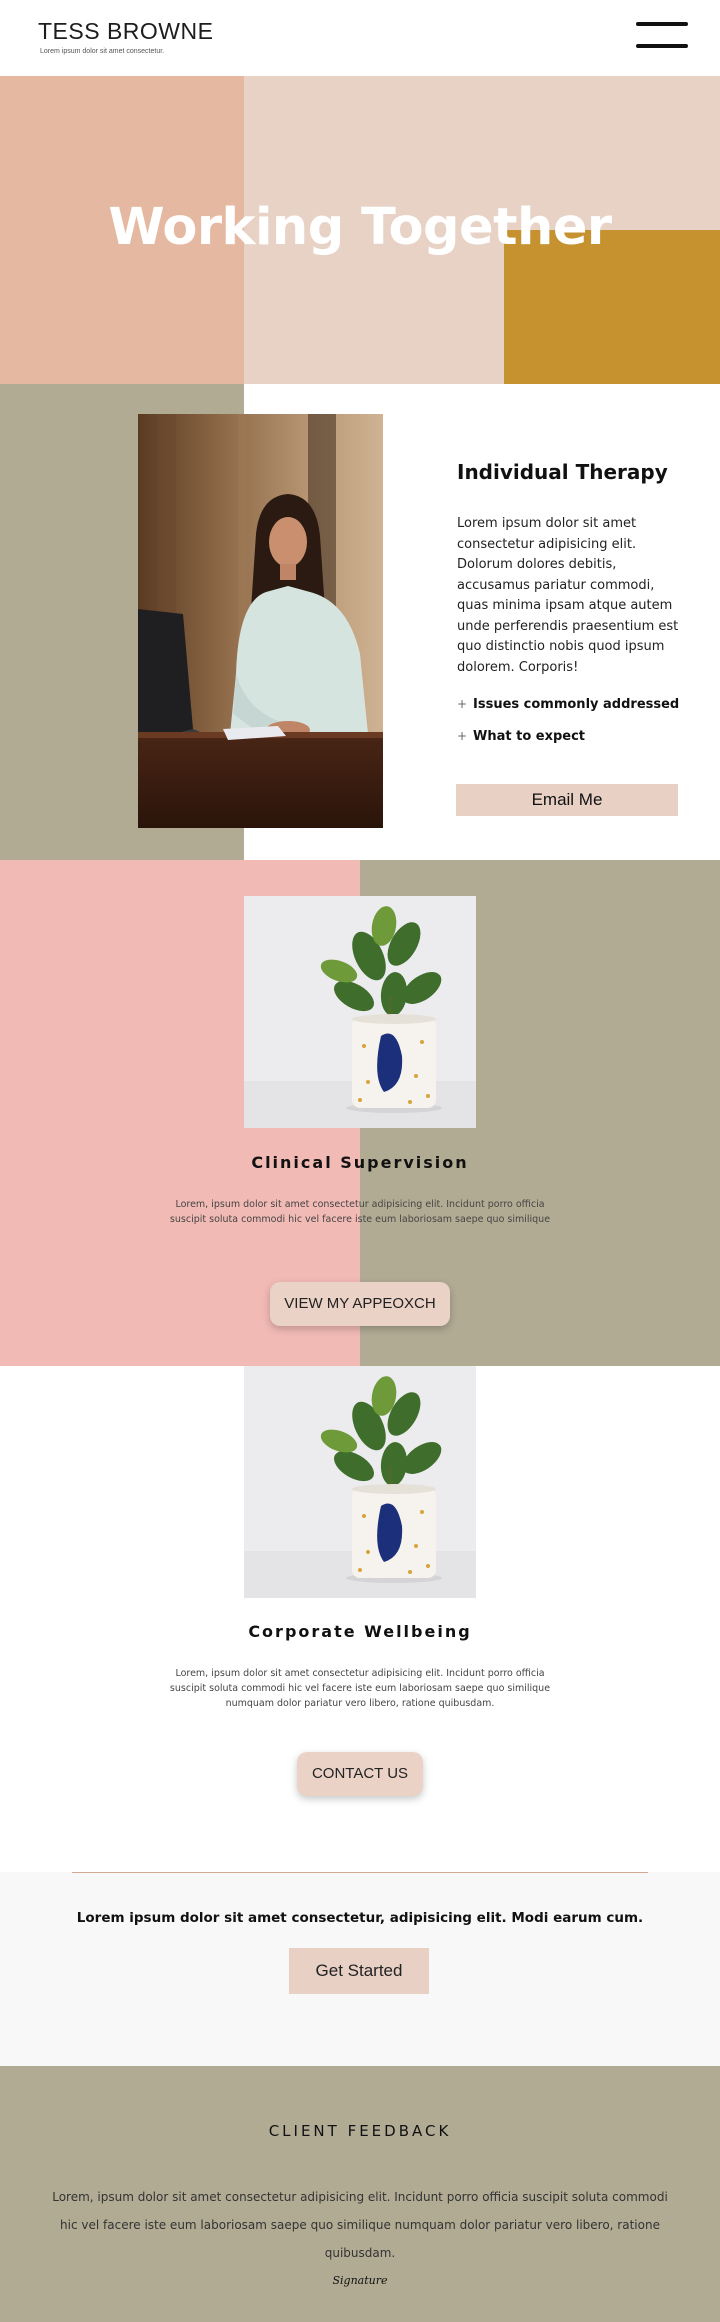 The image size is (720, 2322). I want to click on get-started-button: Get Started, so click(359, 1971).